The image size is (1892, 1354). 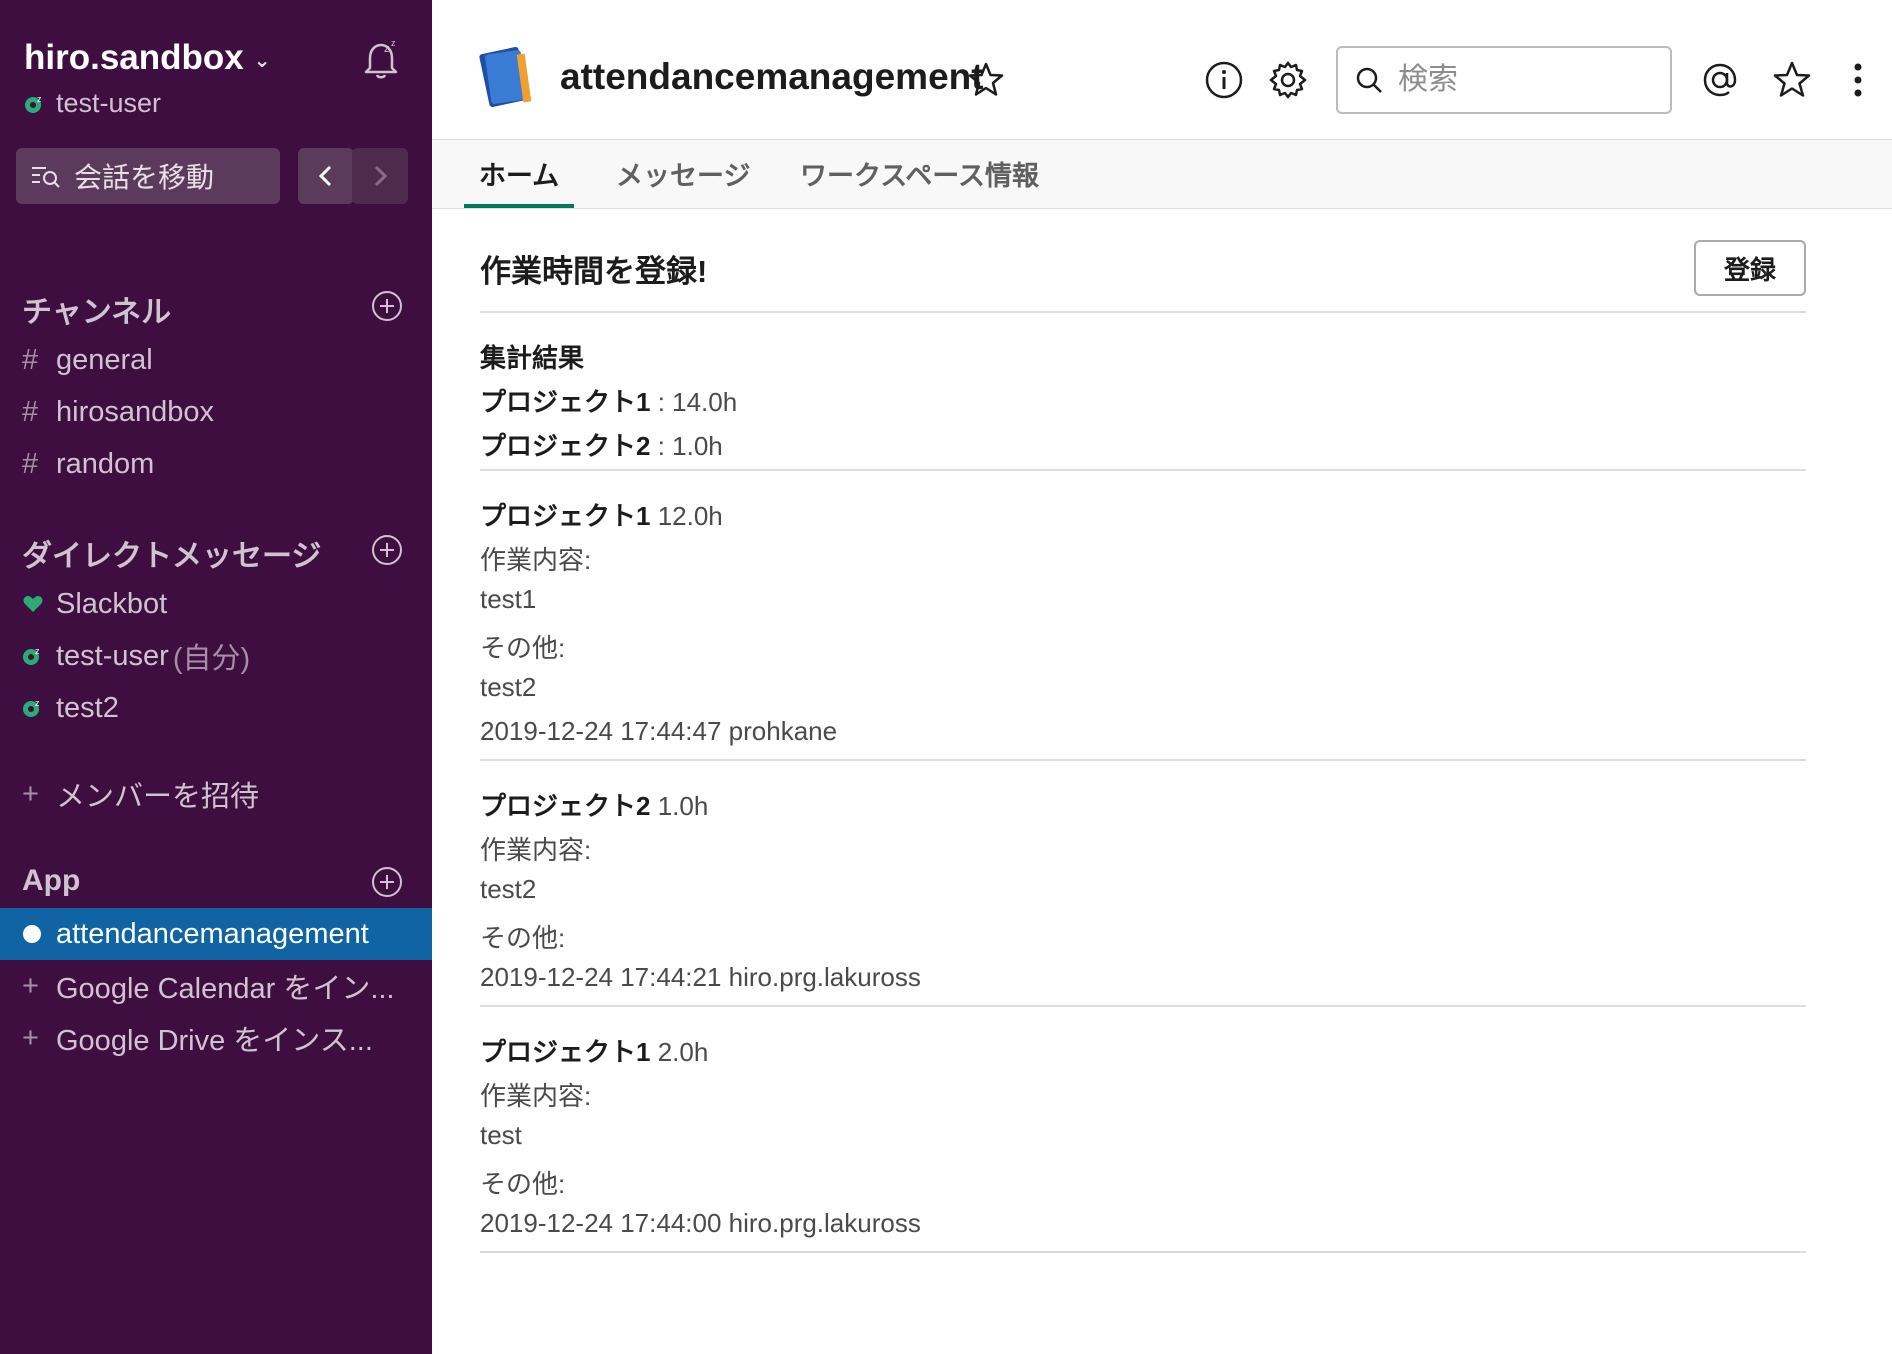 I want to click on jump-label: 会話を移動, so click(x=144, y=177).